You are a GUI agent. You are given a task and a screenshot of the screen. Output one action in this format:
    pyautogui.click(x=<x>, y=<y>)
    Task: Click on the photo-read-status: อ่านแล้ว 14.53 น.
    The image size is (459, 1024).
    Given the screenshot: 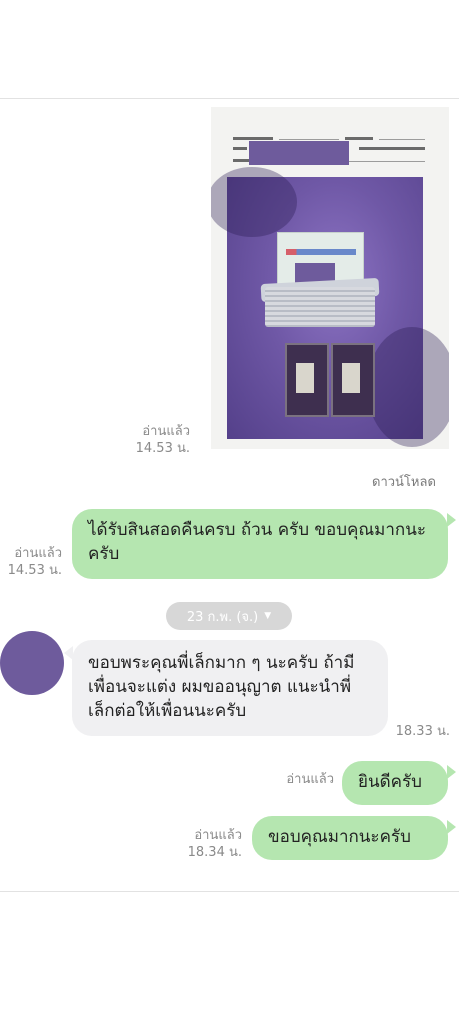 What is the action you would take?
    pyautogui.click(x=162, y=440)
    